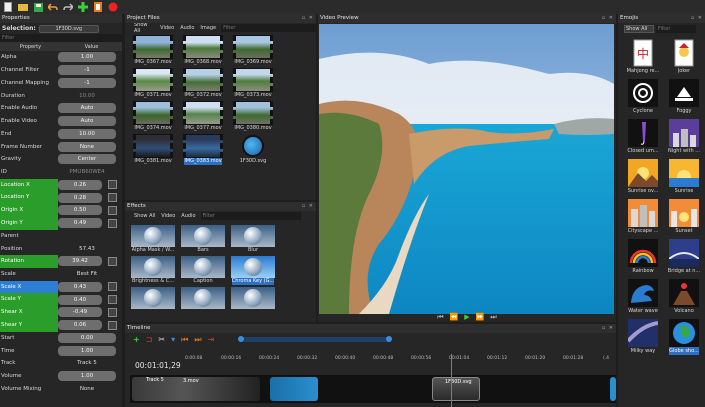 Image resolution: width=705 pixels, height=407 pixels. Describe the element at coordinates (61, 363) in the screenshot. I see `prop-row-track: Track Track 5` at that location.